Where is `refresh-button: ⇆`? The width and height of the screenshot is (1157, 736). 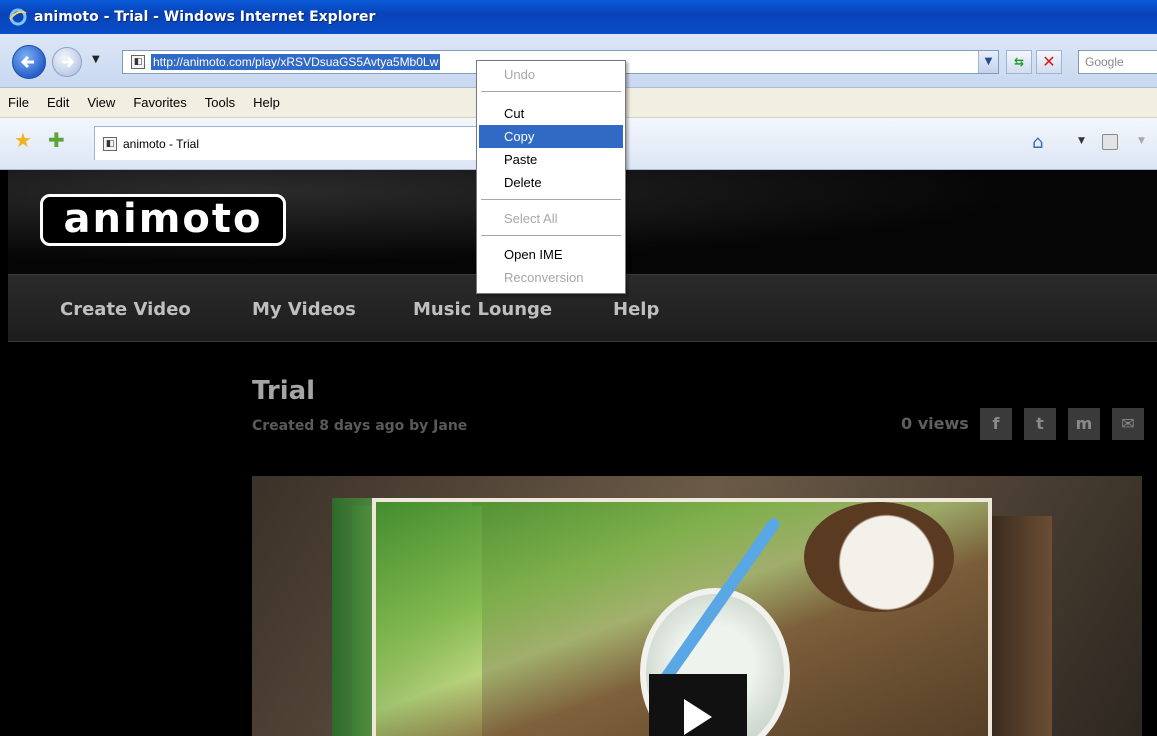 refresh-button: ⇆ is located at coordinates (1019, 62).